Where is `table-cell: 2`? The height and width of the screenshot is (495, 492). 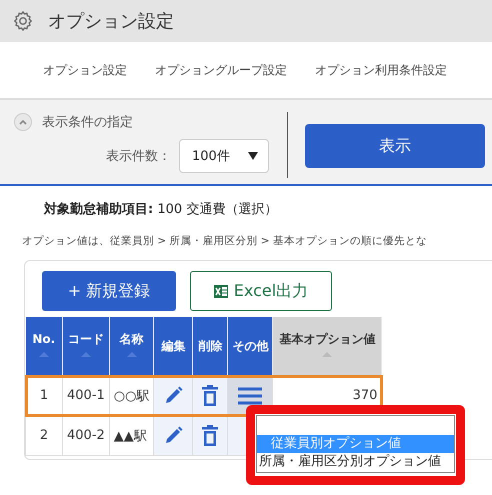
table-cell: 2 is located at coordinates (44, 436).